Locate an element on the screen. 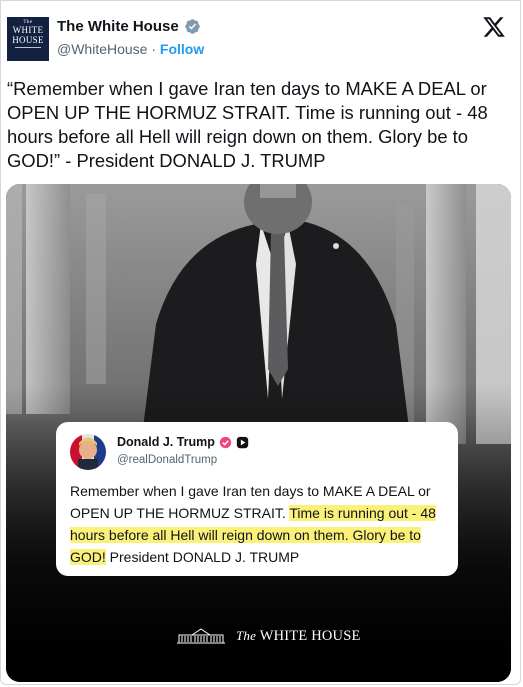  white-house-wordmark: The WHITE HOUSE is located at coordinates (298, 635).